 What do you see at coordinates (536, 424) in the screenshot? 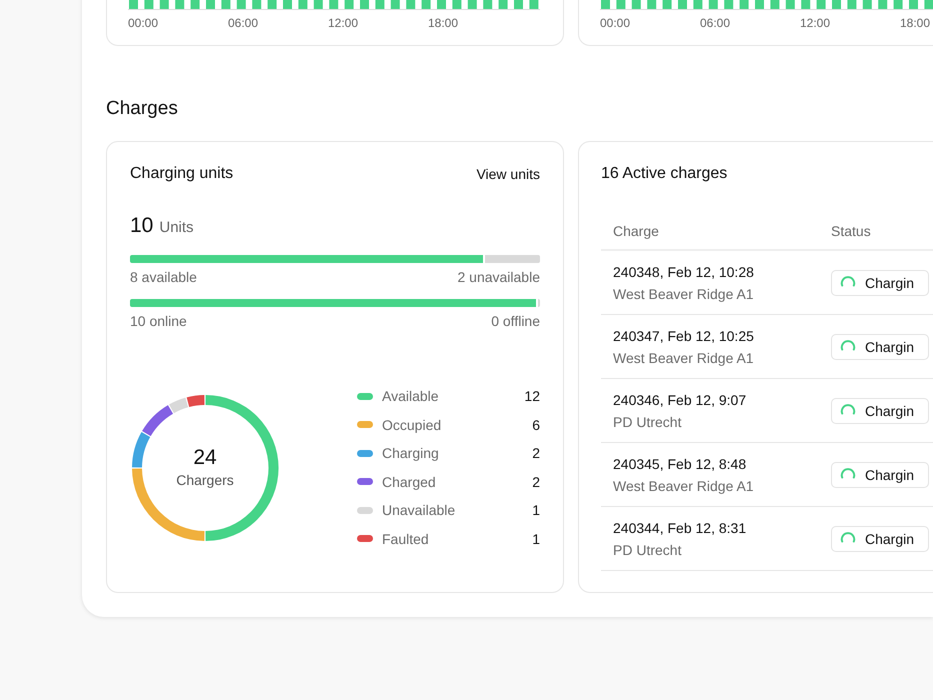
I see `legend-value: 6` at bounding box center [536, 424].